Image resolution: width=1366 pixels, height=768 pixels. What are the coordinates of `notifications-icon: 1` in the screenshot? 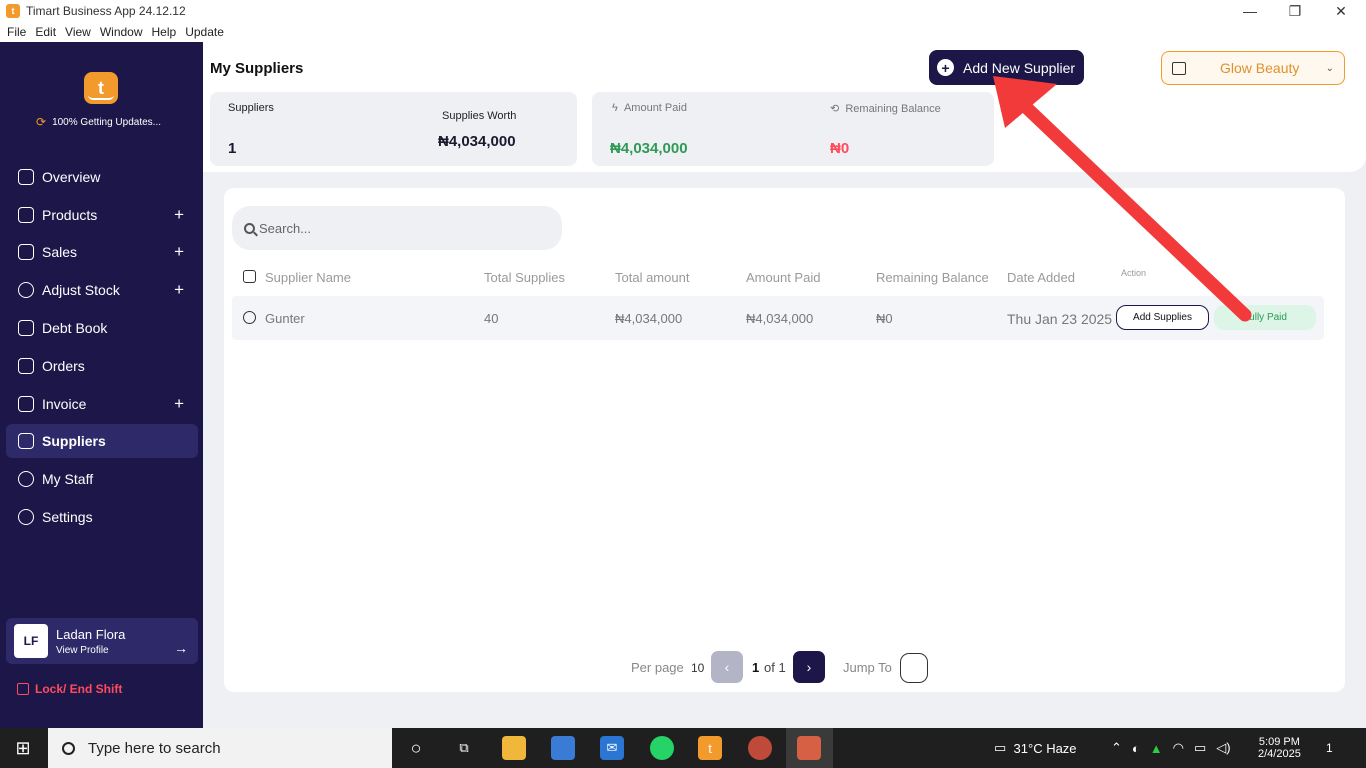 It's located at (1329, 748).